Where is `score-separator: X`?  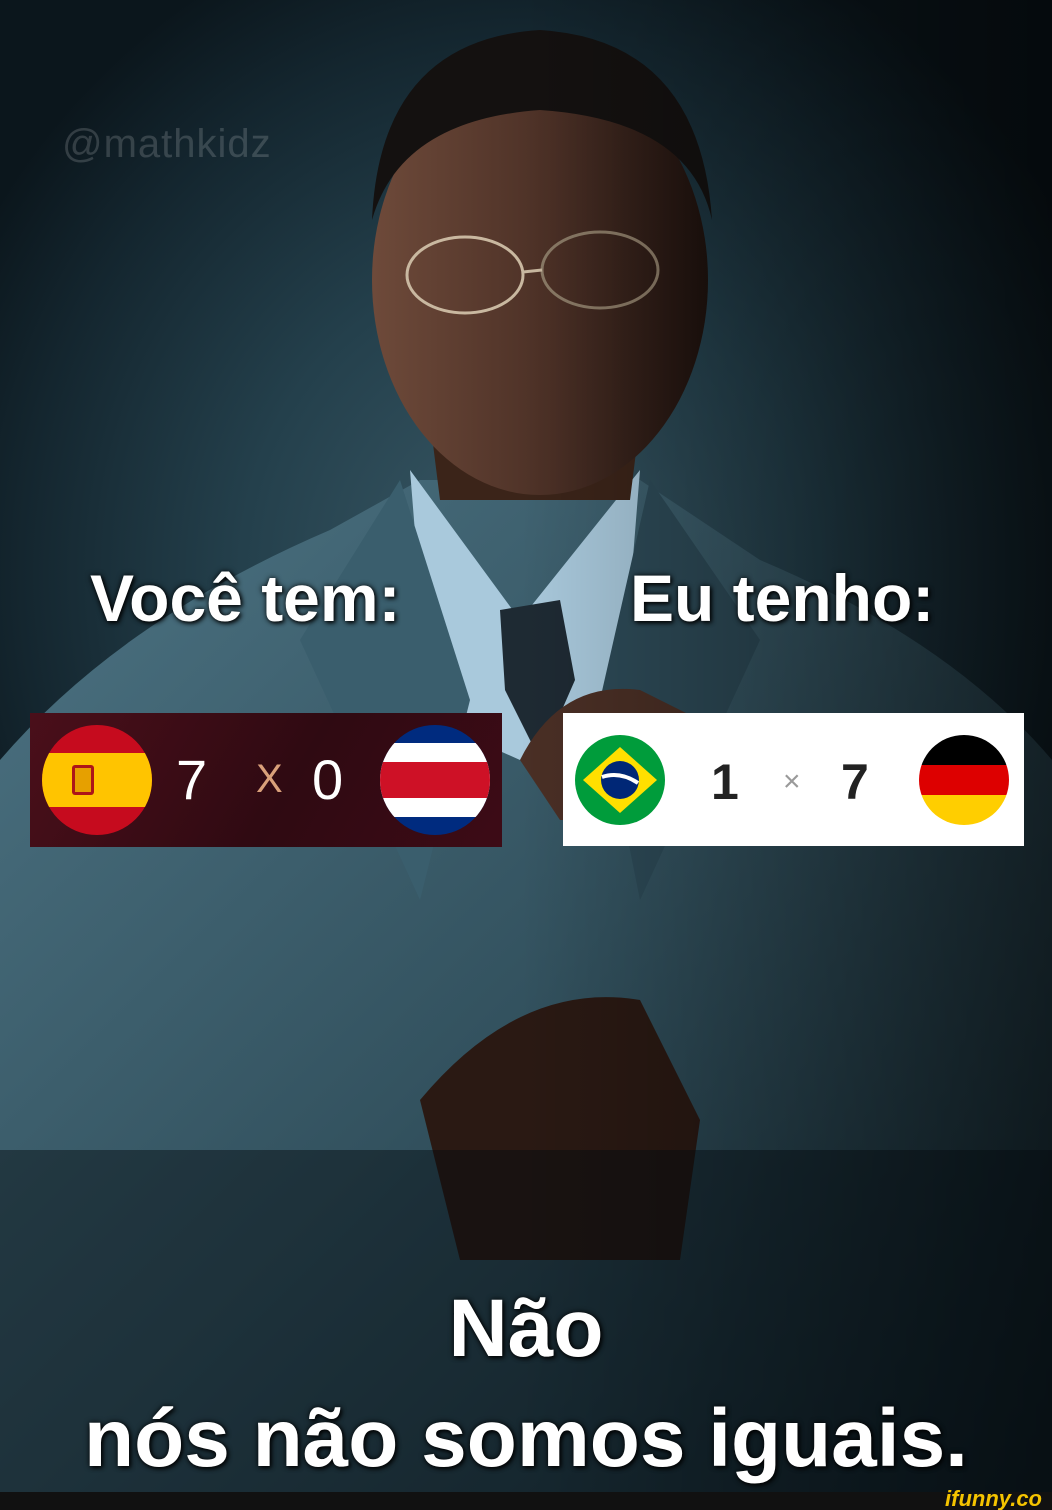 score-separator: X is located at coordinates (269, 779).